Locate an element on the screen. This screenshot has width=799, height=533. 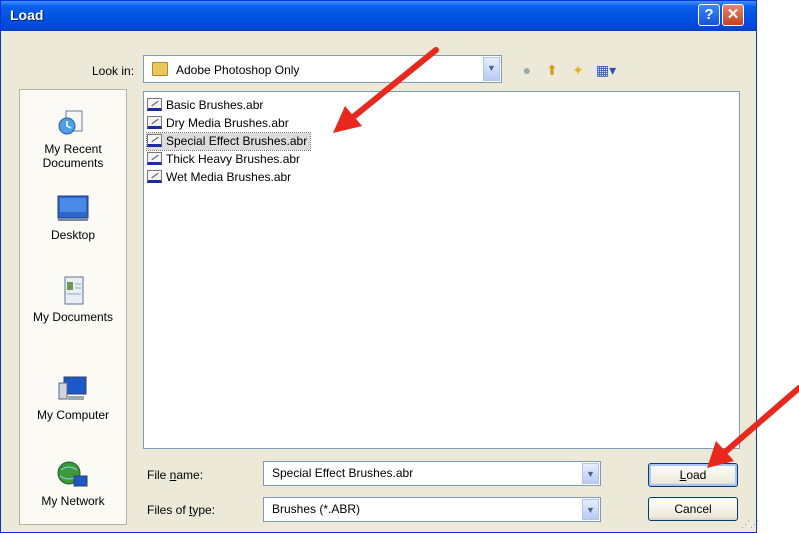
place-my-documents: My Documents is located at coordinates (73, 300).